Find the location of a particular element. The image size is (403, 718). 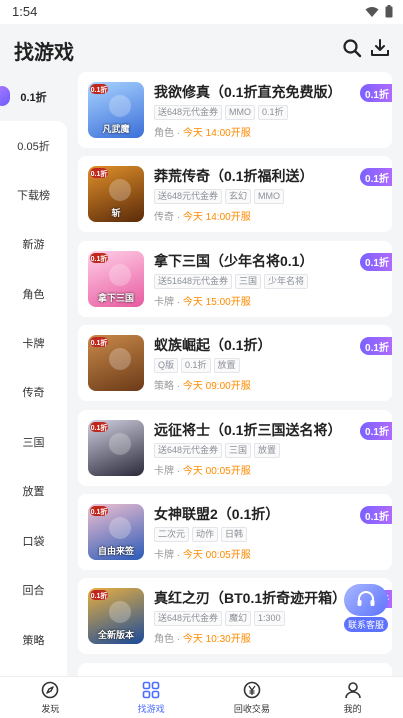

sidebar-item-label: 三国 is located at coordinates (33, 442).